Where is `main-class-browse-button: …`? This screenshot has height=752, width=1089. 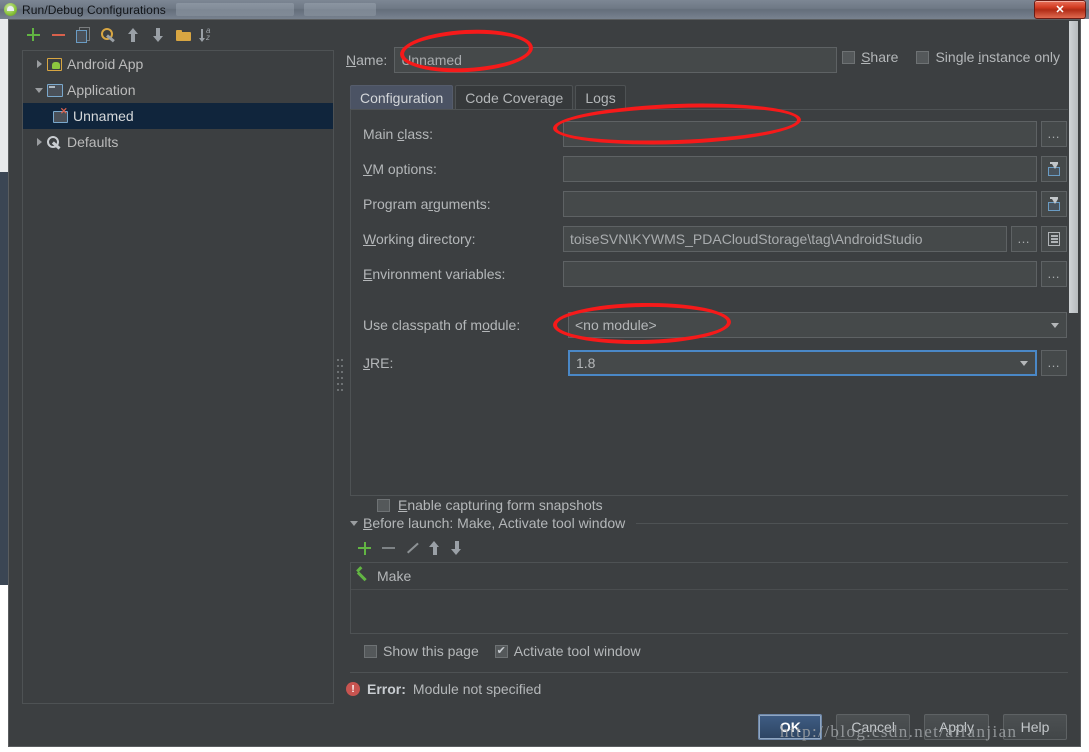
main-class-browse-button: … is located at coordinates (1054, 134).